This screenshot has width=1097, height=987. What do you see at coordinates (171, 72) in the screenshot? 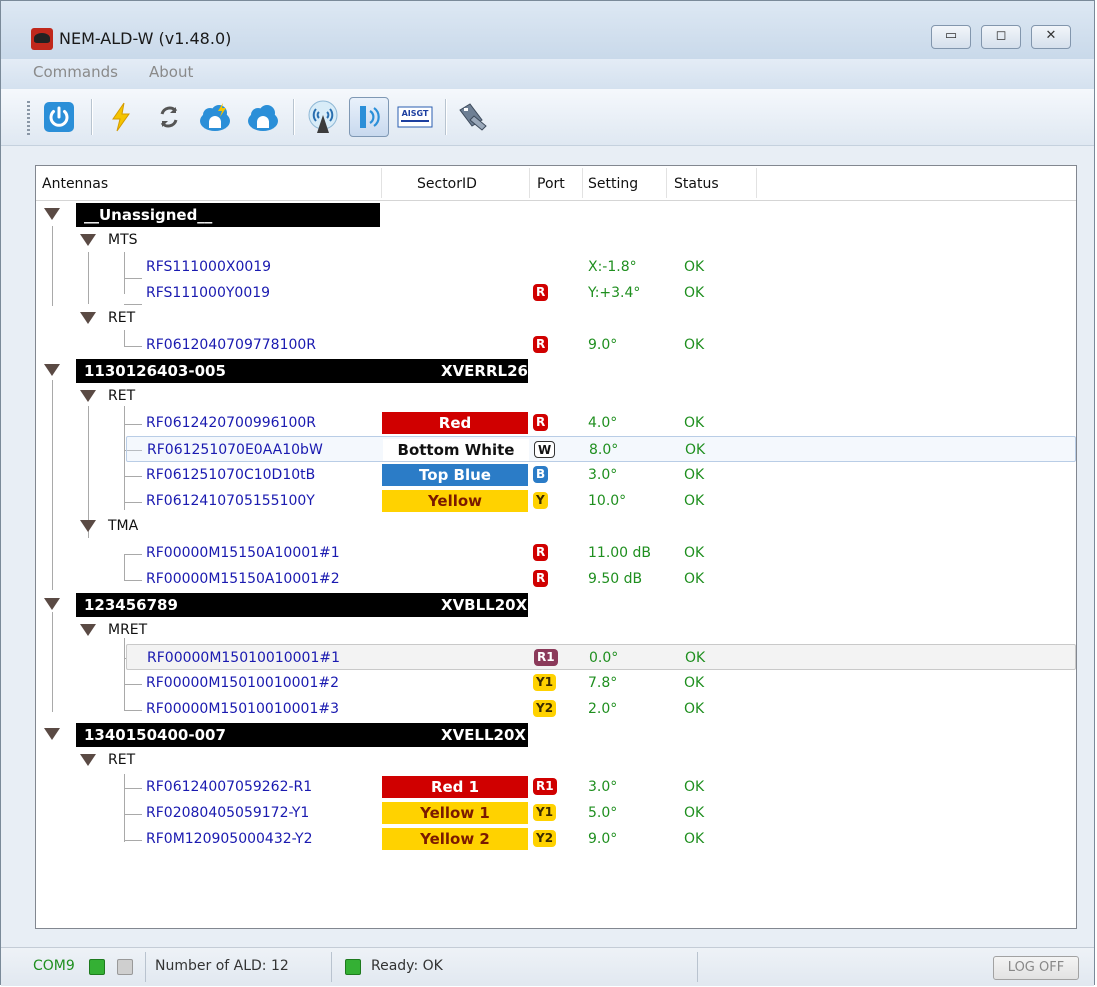
I see `menu-about: About` at bounding box center [171, 72].